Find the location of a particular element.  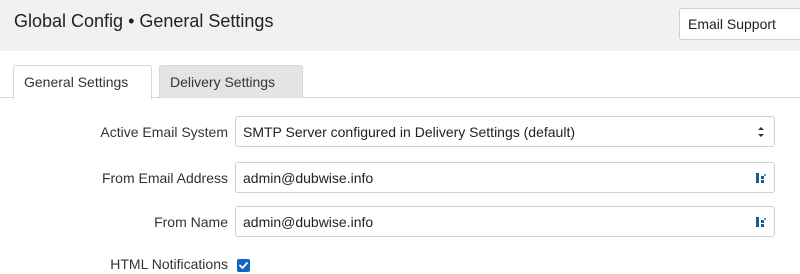

from-name-label: From Name is located at coordinates (191, 222).